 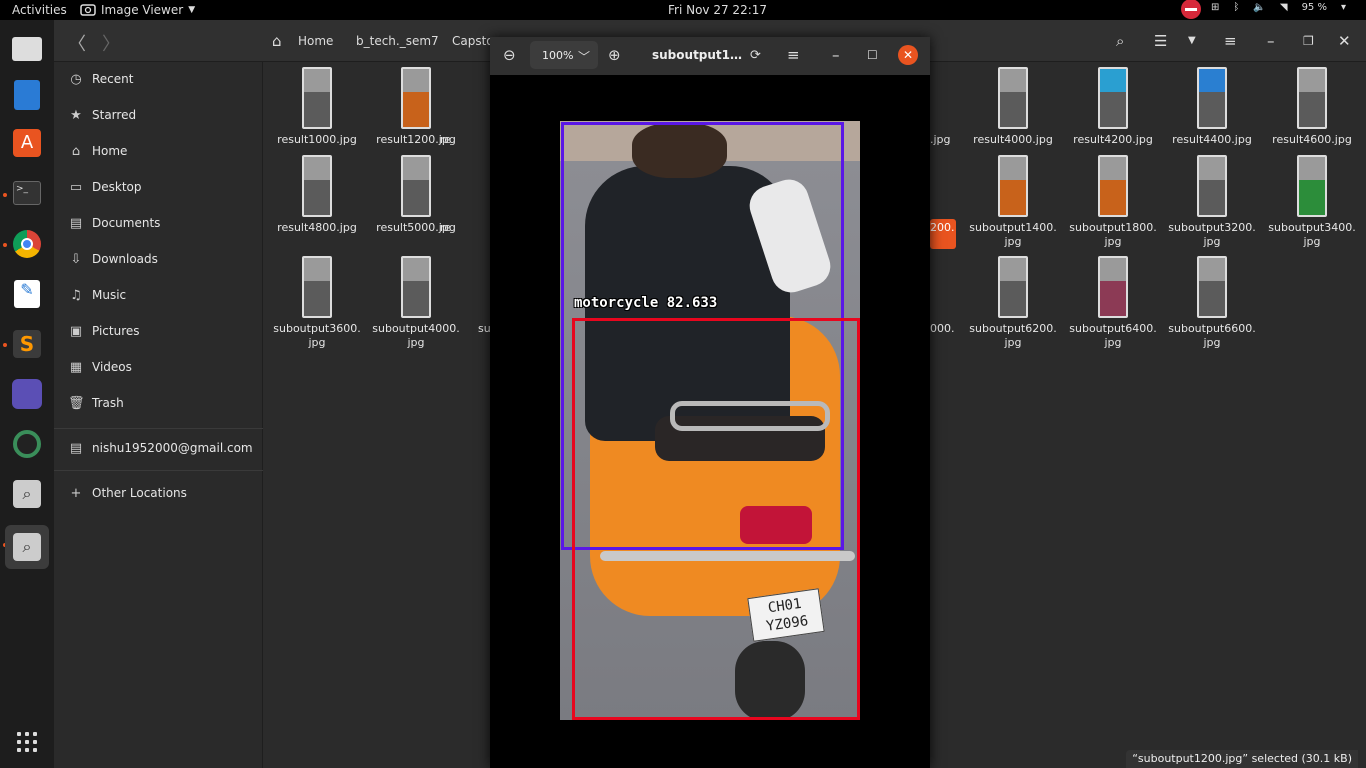 What do you see at coordinates (1191, 9) in the screenshot?
I see `do-not-disturb-icon` at bounding box center [1191, 9].